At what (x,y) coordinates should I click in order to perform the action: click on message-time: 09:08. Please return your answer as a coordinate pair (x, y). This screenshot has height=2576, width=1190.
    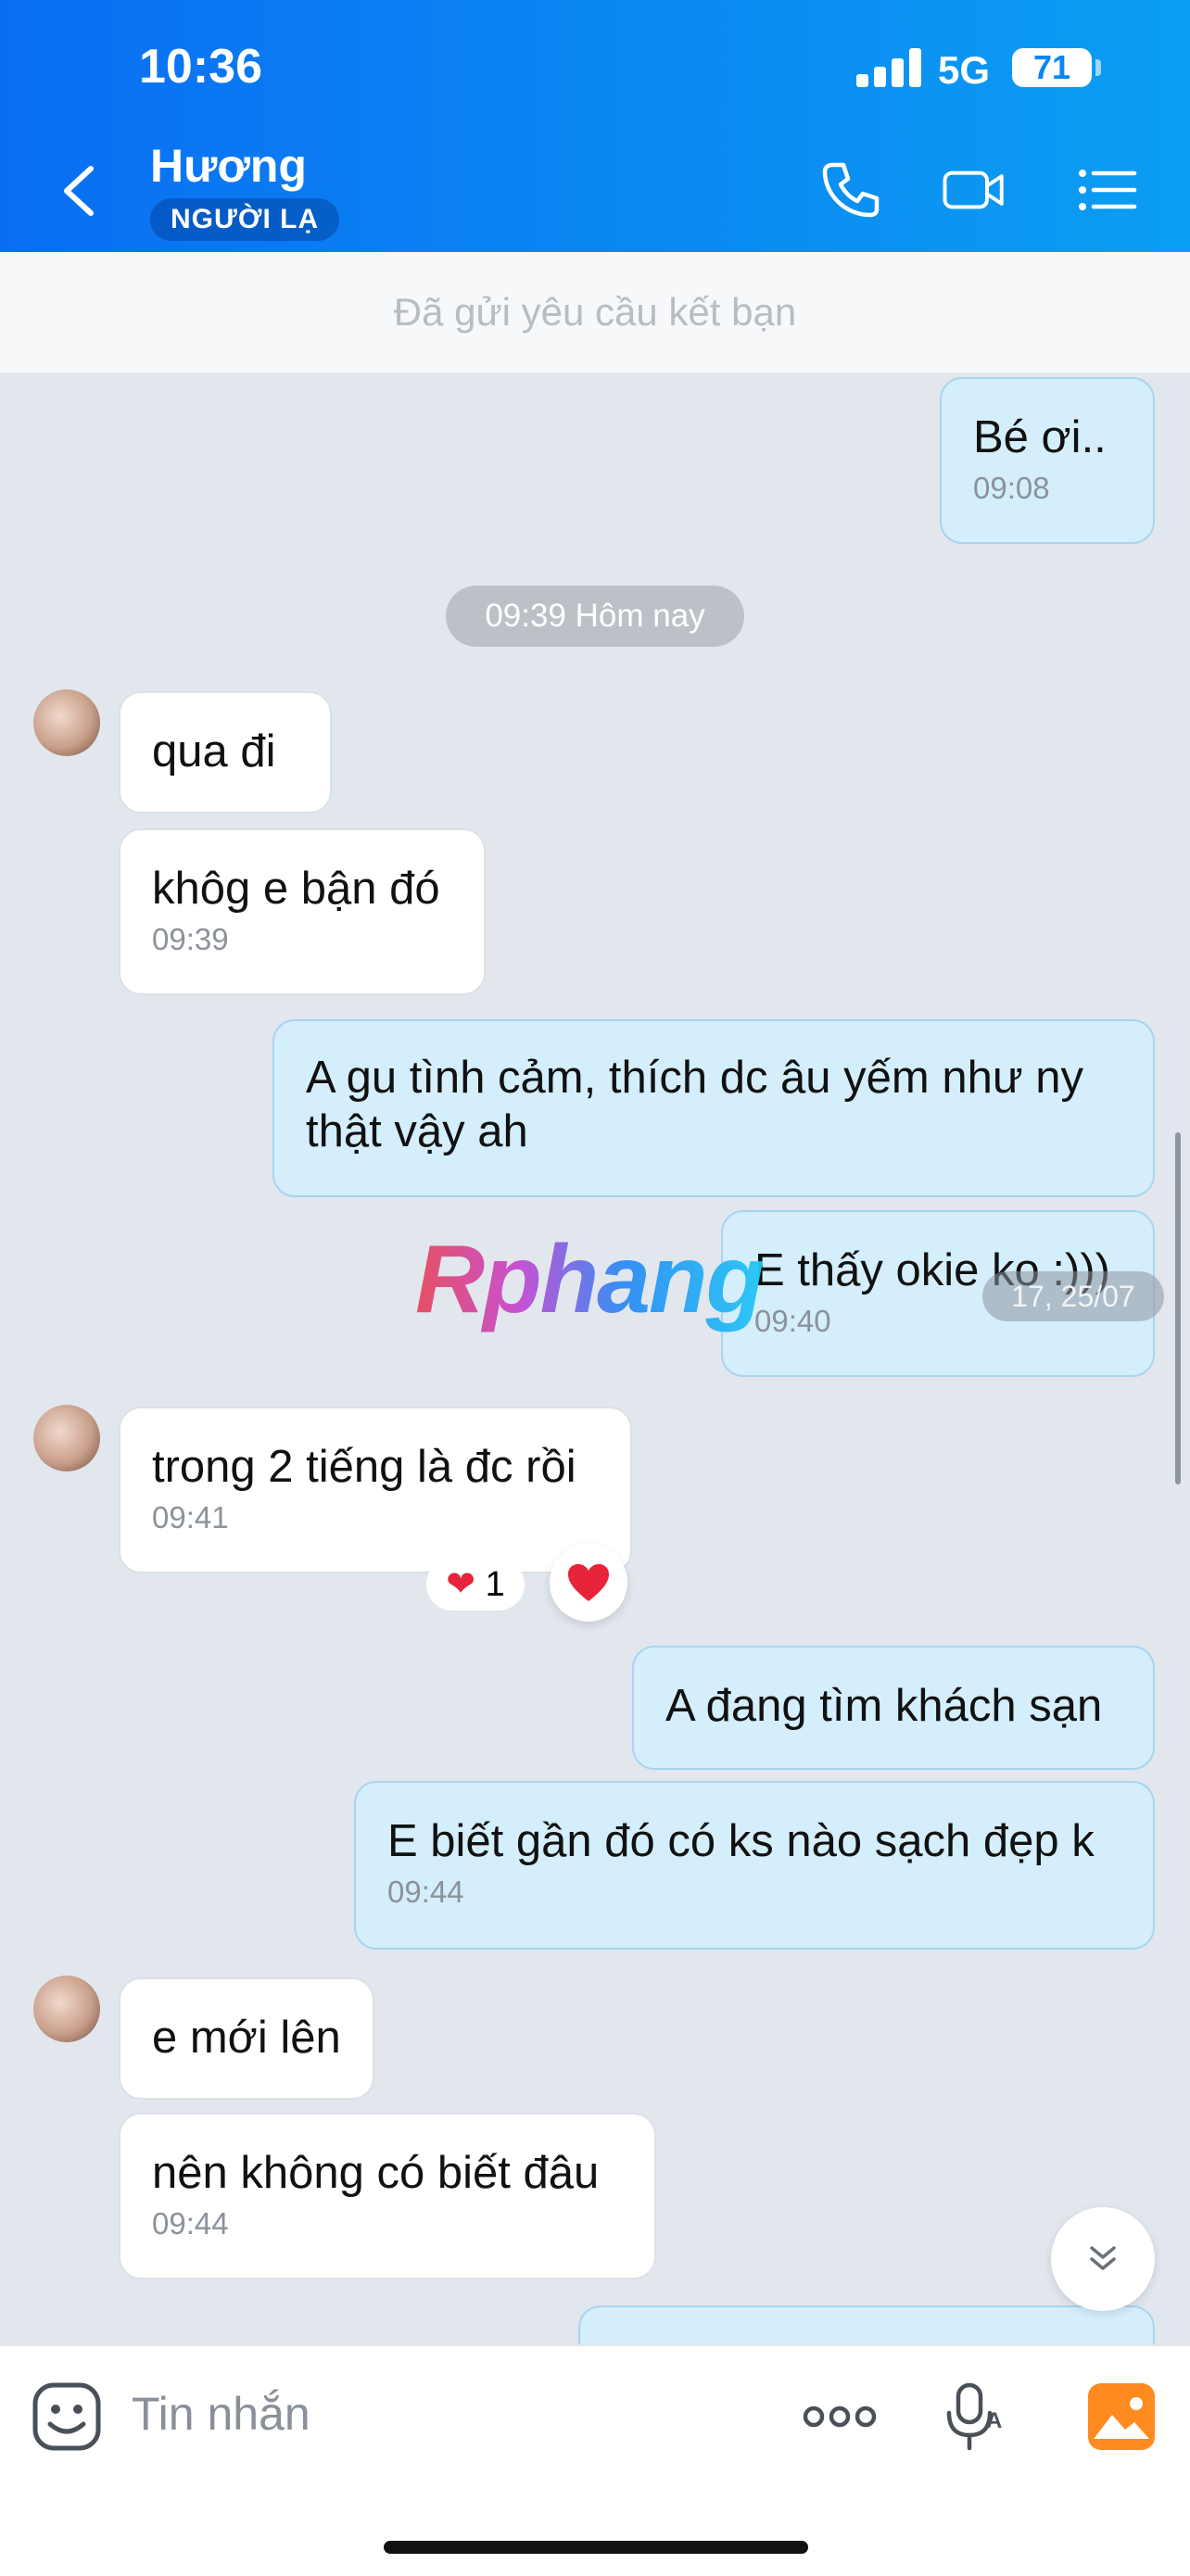
    Looking at the image, I should click on (1011, 488).